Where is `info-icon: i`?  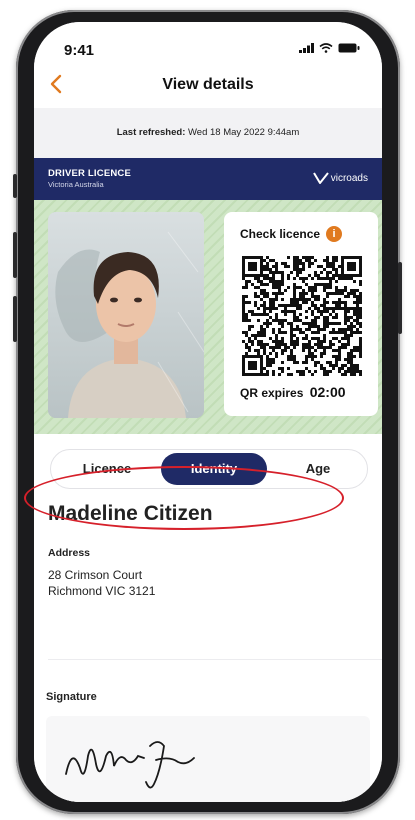
info-icon: i is located at coordinates (334, 234).